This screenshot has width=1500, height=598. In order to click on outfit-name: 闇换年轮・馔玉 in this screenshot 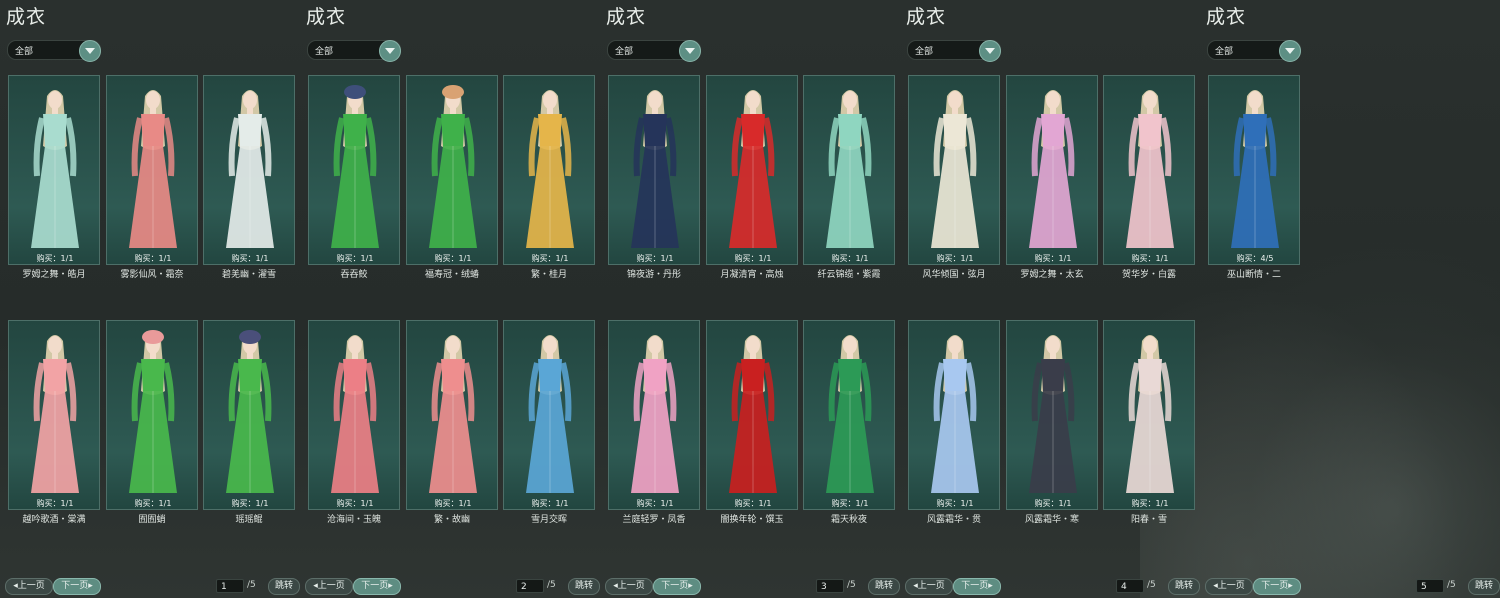, I will do `click(752, 520)`.